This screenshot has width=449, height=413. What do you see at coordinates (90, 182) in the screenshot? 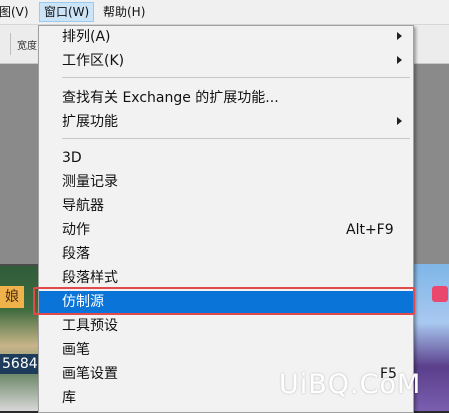
I see `menu-item-label: 测量记录` at bounding box center [90, 182].